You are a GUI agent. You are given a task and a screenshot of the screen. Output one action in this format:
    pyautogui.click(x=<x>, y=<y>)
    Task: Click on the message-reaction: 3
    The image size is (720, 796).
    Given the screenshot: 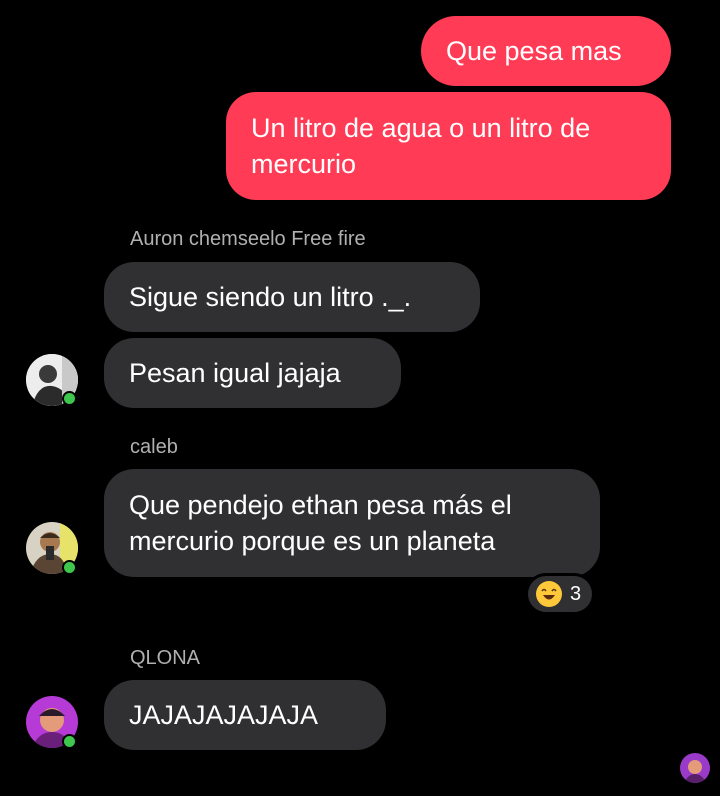 What is the action you would take?
    pyautogui.click(x=560, y=594)
    